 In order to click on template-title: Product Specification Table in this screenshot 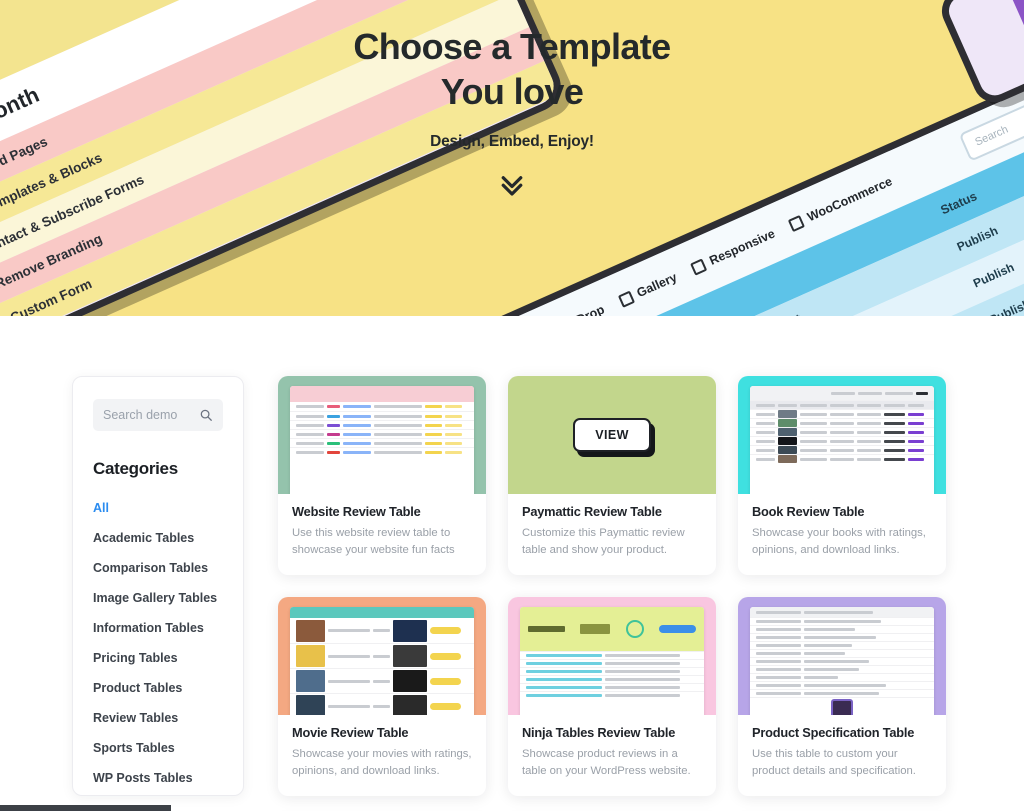, I will do `click(833, 732)`.